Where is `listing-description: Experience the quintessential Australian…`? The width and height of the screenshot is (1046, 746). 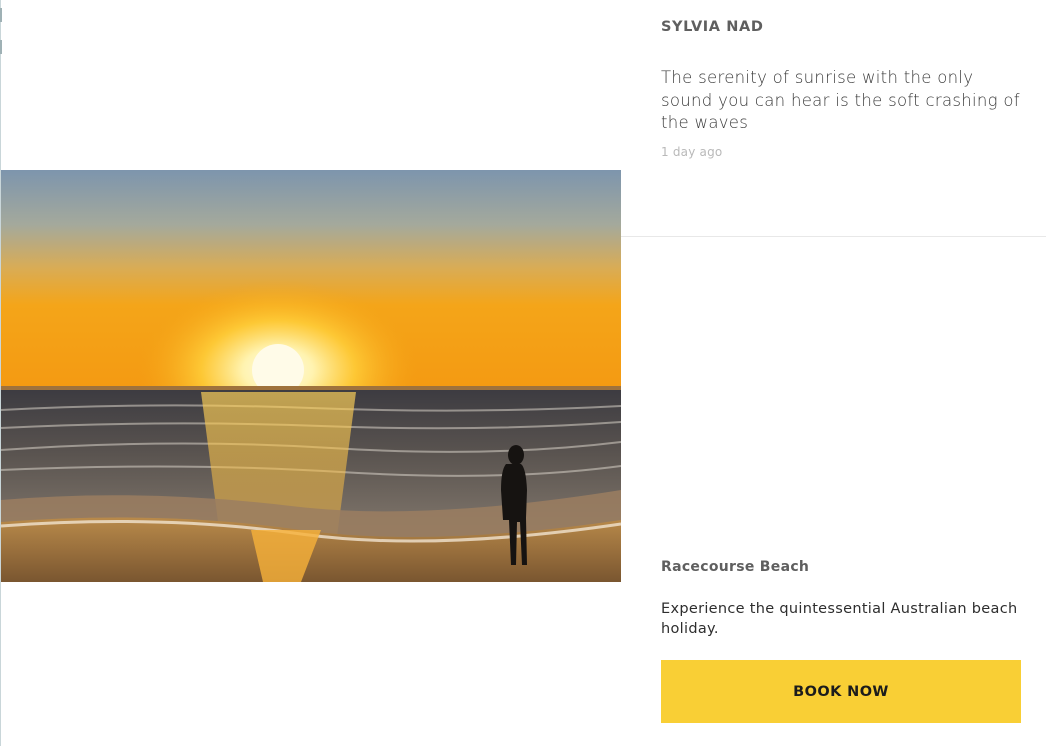 listing-description: Experience the quintessential Australian… is located at coordinates (839, 619).